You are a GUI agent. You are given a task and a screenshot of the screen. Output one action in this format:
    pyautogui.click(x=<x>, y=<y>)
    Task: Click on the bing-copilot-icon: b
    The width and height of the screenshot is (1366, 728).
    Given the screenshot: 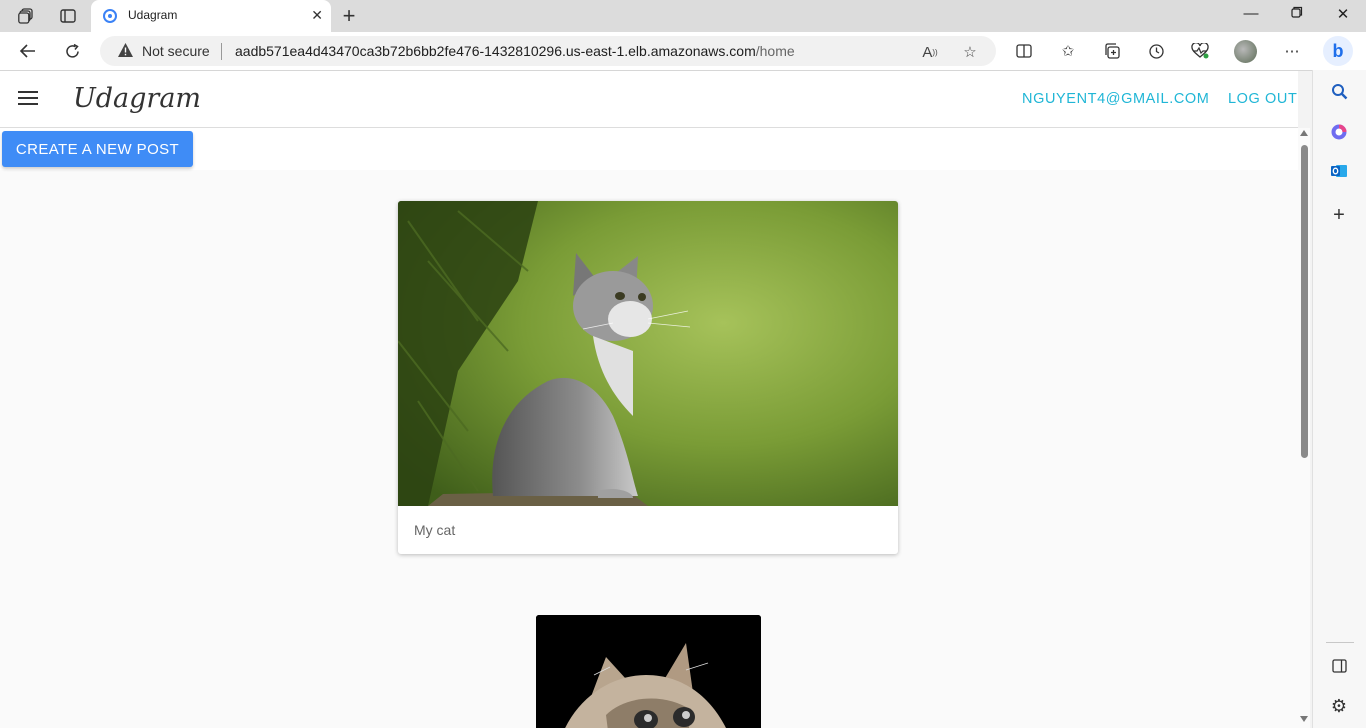 What is the action you would take?
    pyautogui.click(x=1338, y=51)
    